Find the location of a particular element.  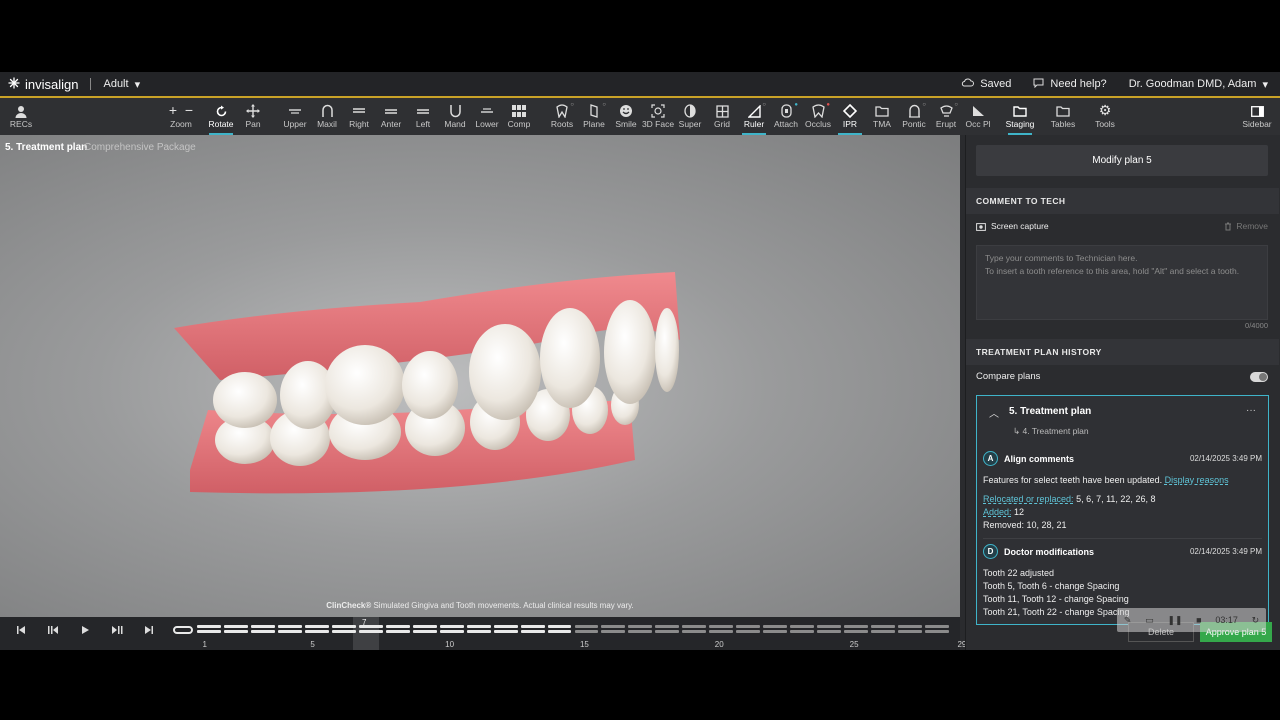

occ-plane-button: Occ Pl is located at coordinates (978, 115).